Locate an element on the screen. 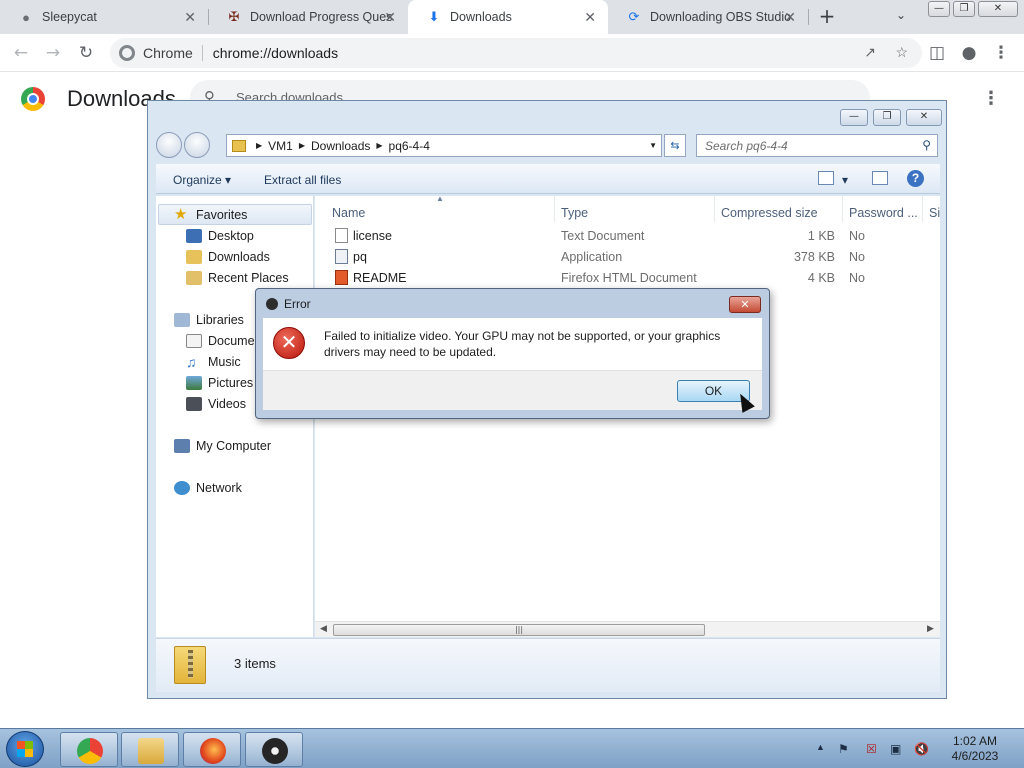 The image size is (1024, 768). volume-muted-icon: 🔇 is located at coordinates (921, 749).